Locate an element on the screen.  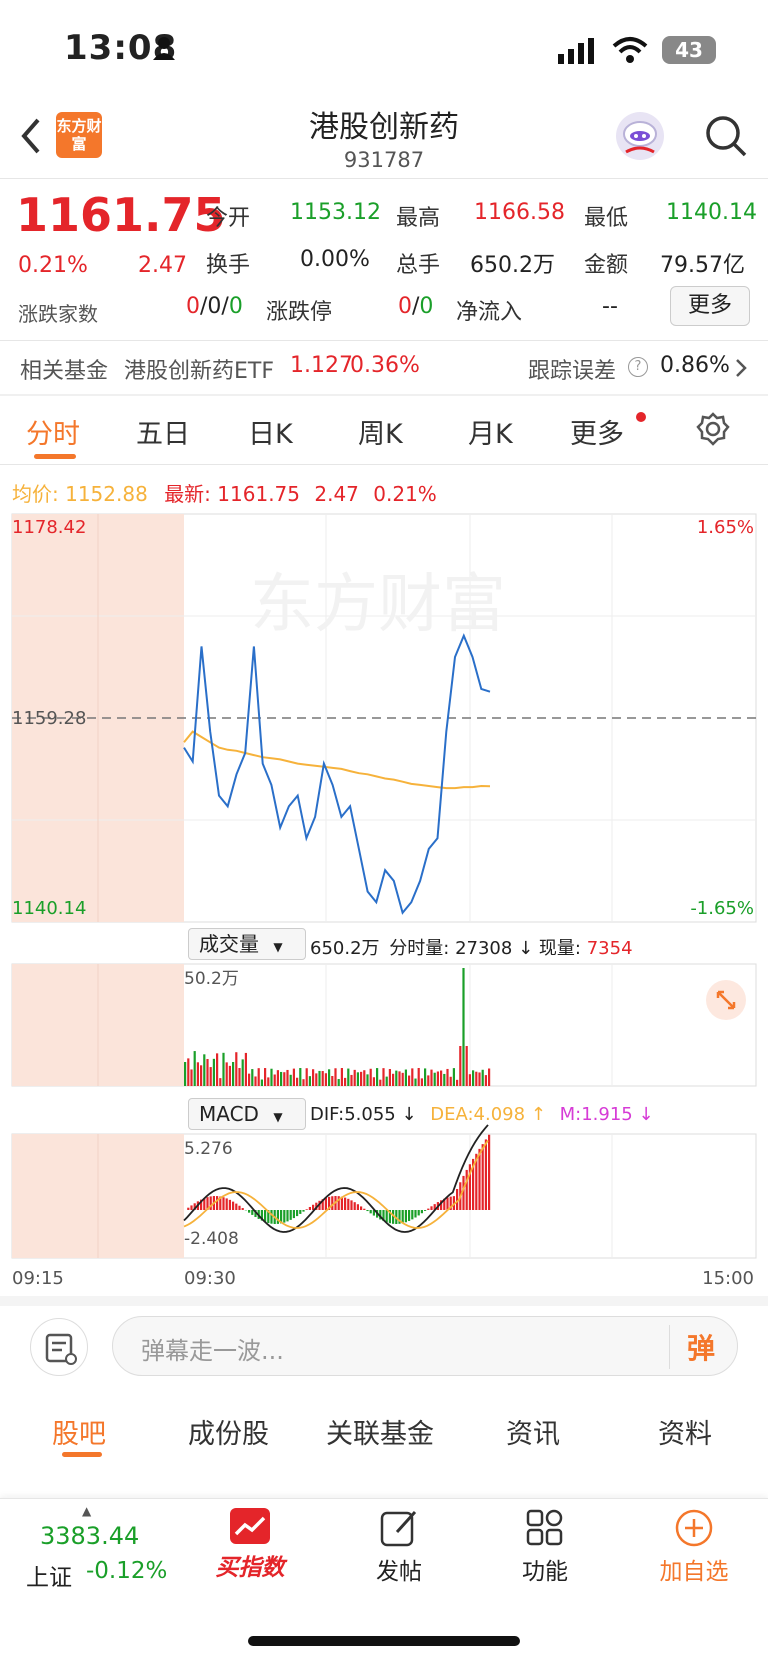
chart-header: 均价: 1152.88 最新: 1161.75 2.47 0.21% is located at coordinates (224, 492).